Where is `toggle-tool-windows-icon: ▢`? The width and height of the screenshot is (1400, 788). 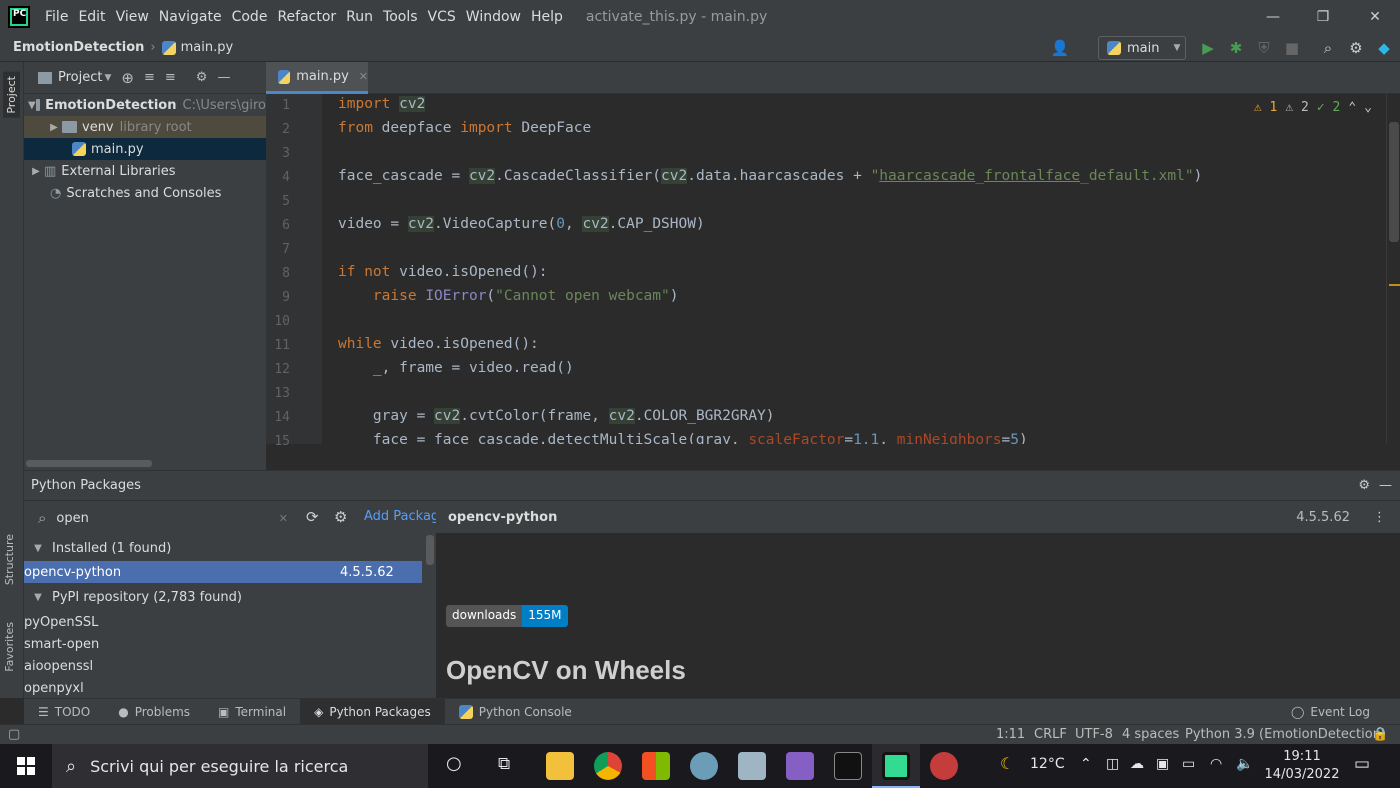 toggle-tool-windows-icon: ▢ is located at coordinates (14, 734).